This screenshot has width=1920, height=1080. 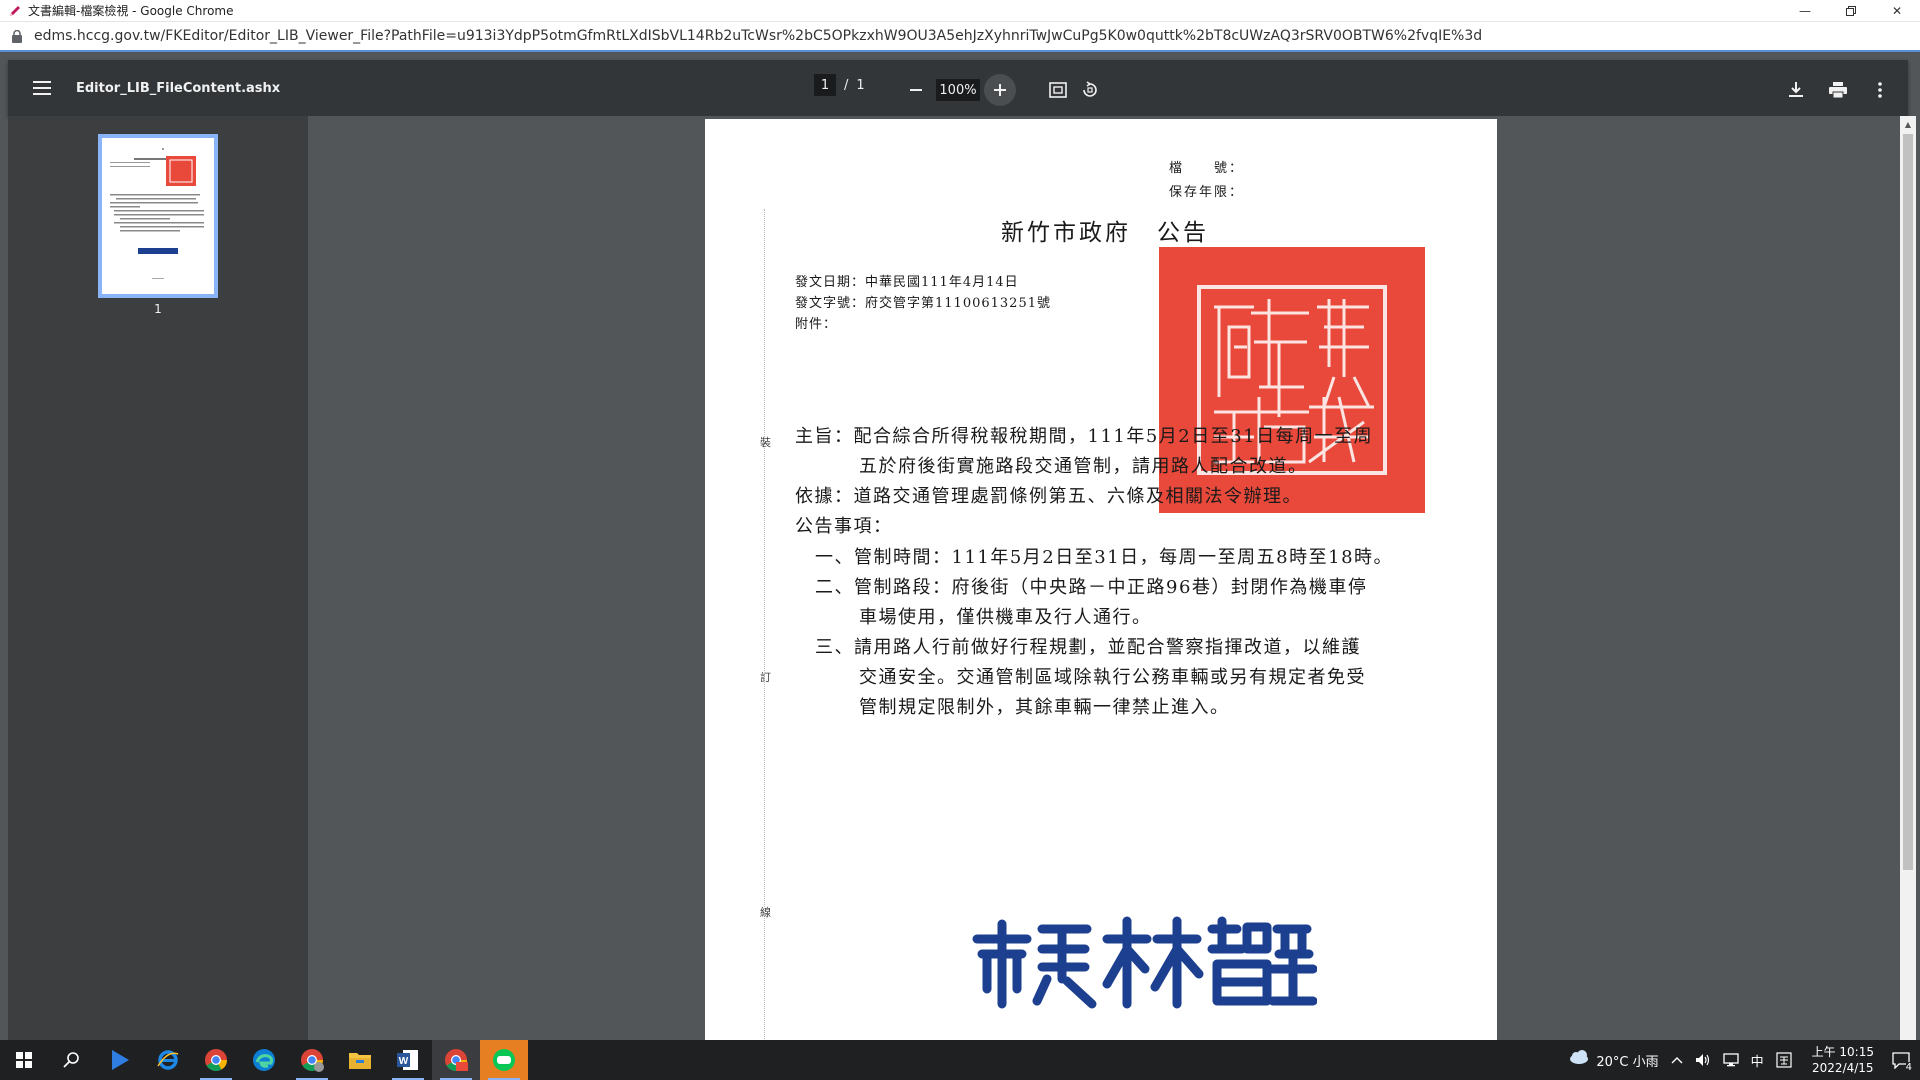 I want to click on svg-text: W, so click(x=404, y=1061).